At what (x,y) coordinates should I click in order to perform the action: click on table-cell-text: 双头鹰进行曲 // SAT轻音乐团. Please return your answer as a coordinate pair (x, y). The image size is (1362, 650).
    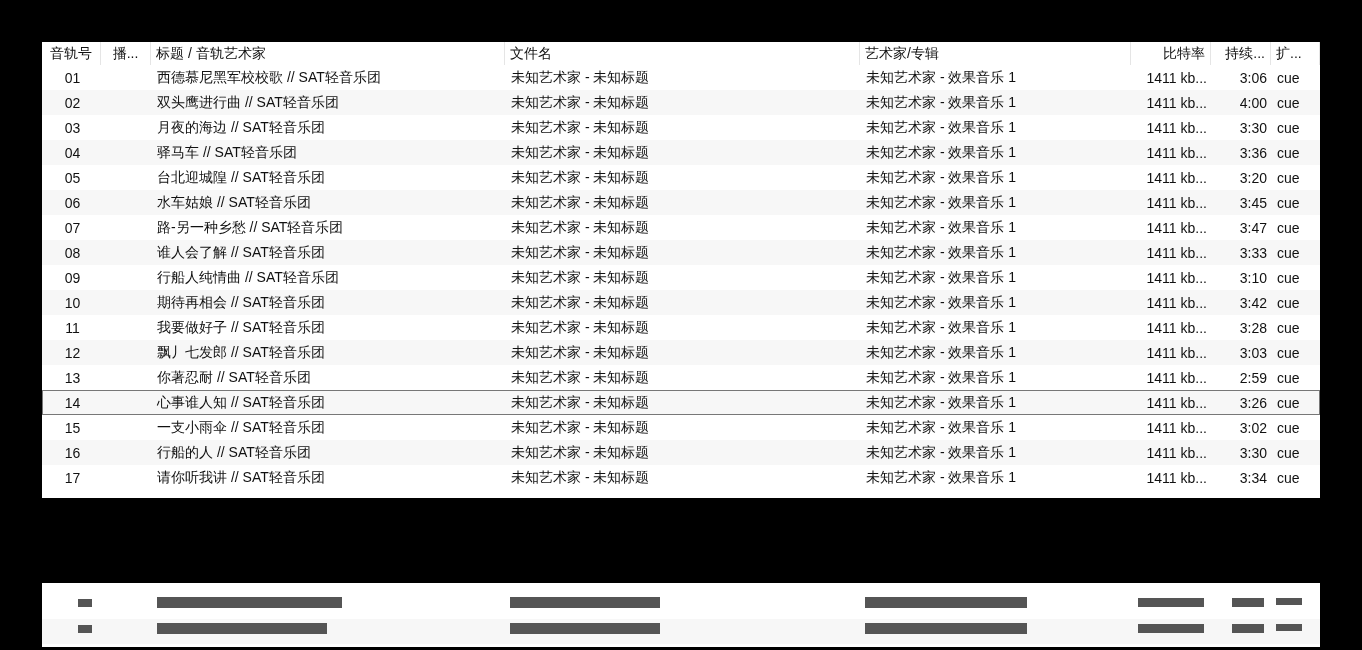
    Looking at the image, I should click on (248, 102).